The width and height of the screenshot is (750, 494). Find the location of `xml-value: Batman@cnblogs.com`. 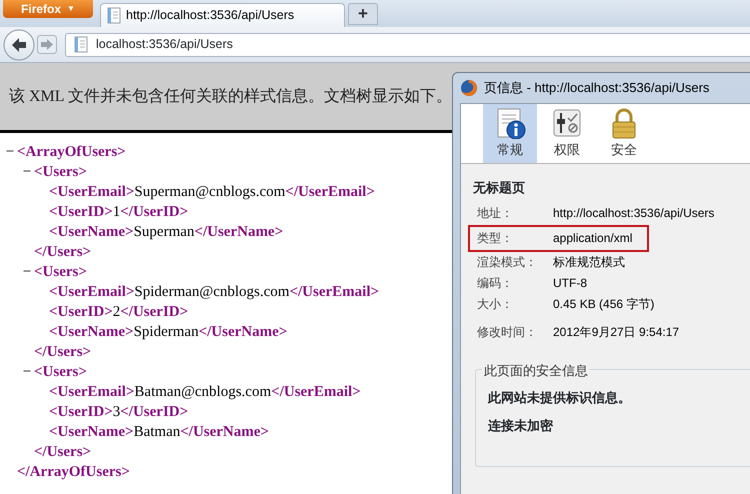

xml-value: Batman@cnblogs.com is located at coordinates (203, 392).